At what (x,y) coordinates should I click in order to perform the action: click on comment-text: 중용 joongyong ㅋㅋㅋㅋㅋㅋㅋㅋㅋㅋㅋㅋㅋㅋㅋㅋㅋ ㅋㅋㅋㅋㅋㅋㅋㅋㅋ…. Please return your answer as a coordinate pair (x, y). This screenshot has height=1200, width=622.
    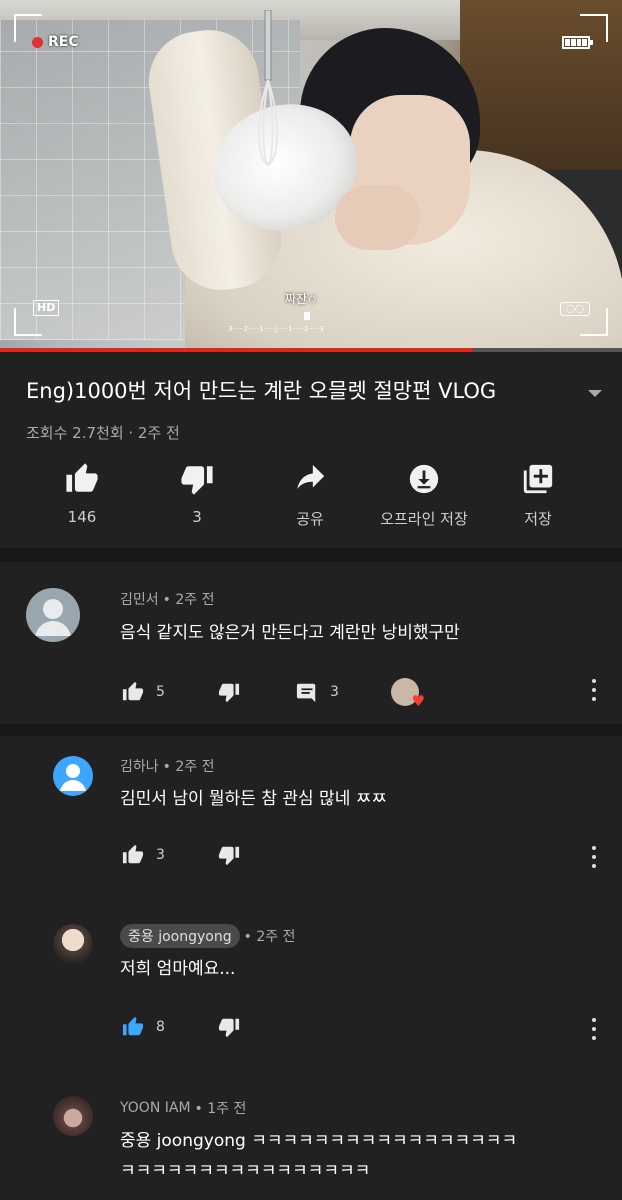
    Looking at the image, I should click on (318, 1156).